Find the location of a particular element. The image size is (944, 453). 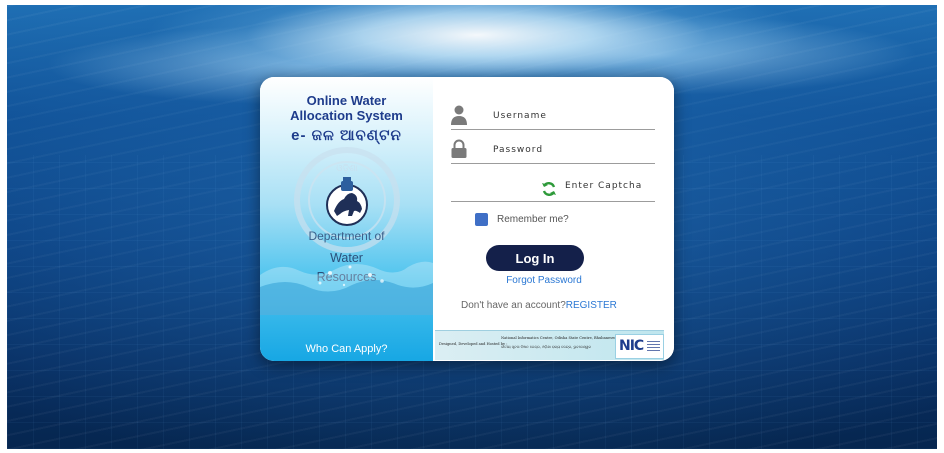

department-line: Department of is located at coordinates (346, 236).